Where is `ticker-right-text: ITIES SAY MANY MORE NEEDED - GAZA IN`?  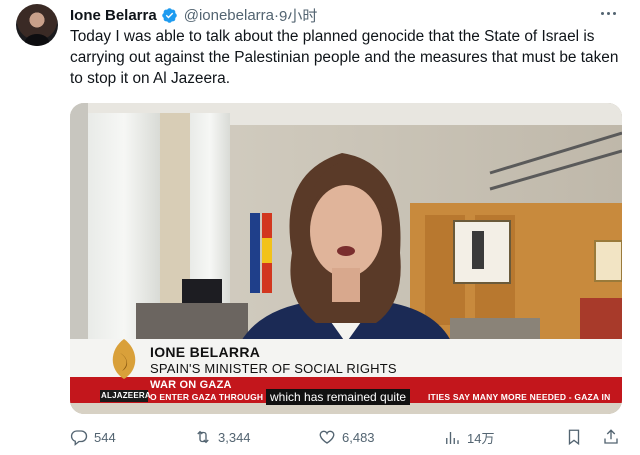
ticker-right-text: ITIES SAY MANY MORE NEEDED - GAZA IN is located at coordinates (519, 397).